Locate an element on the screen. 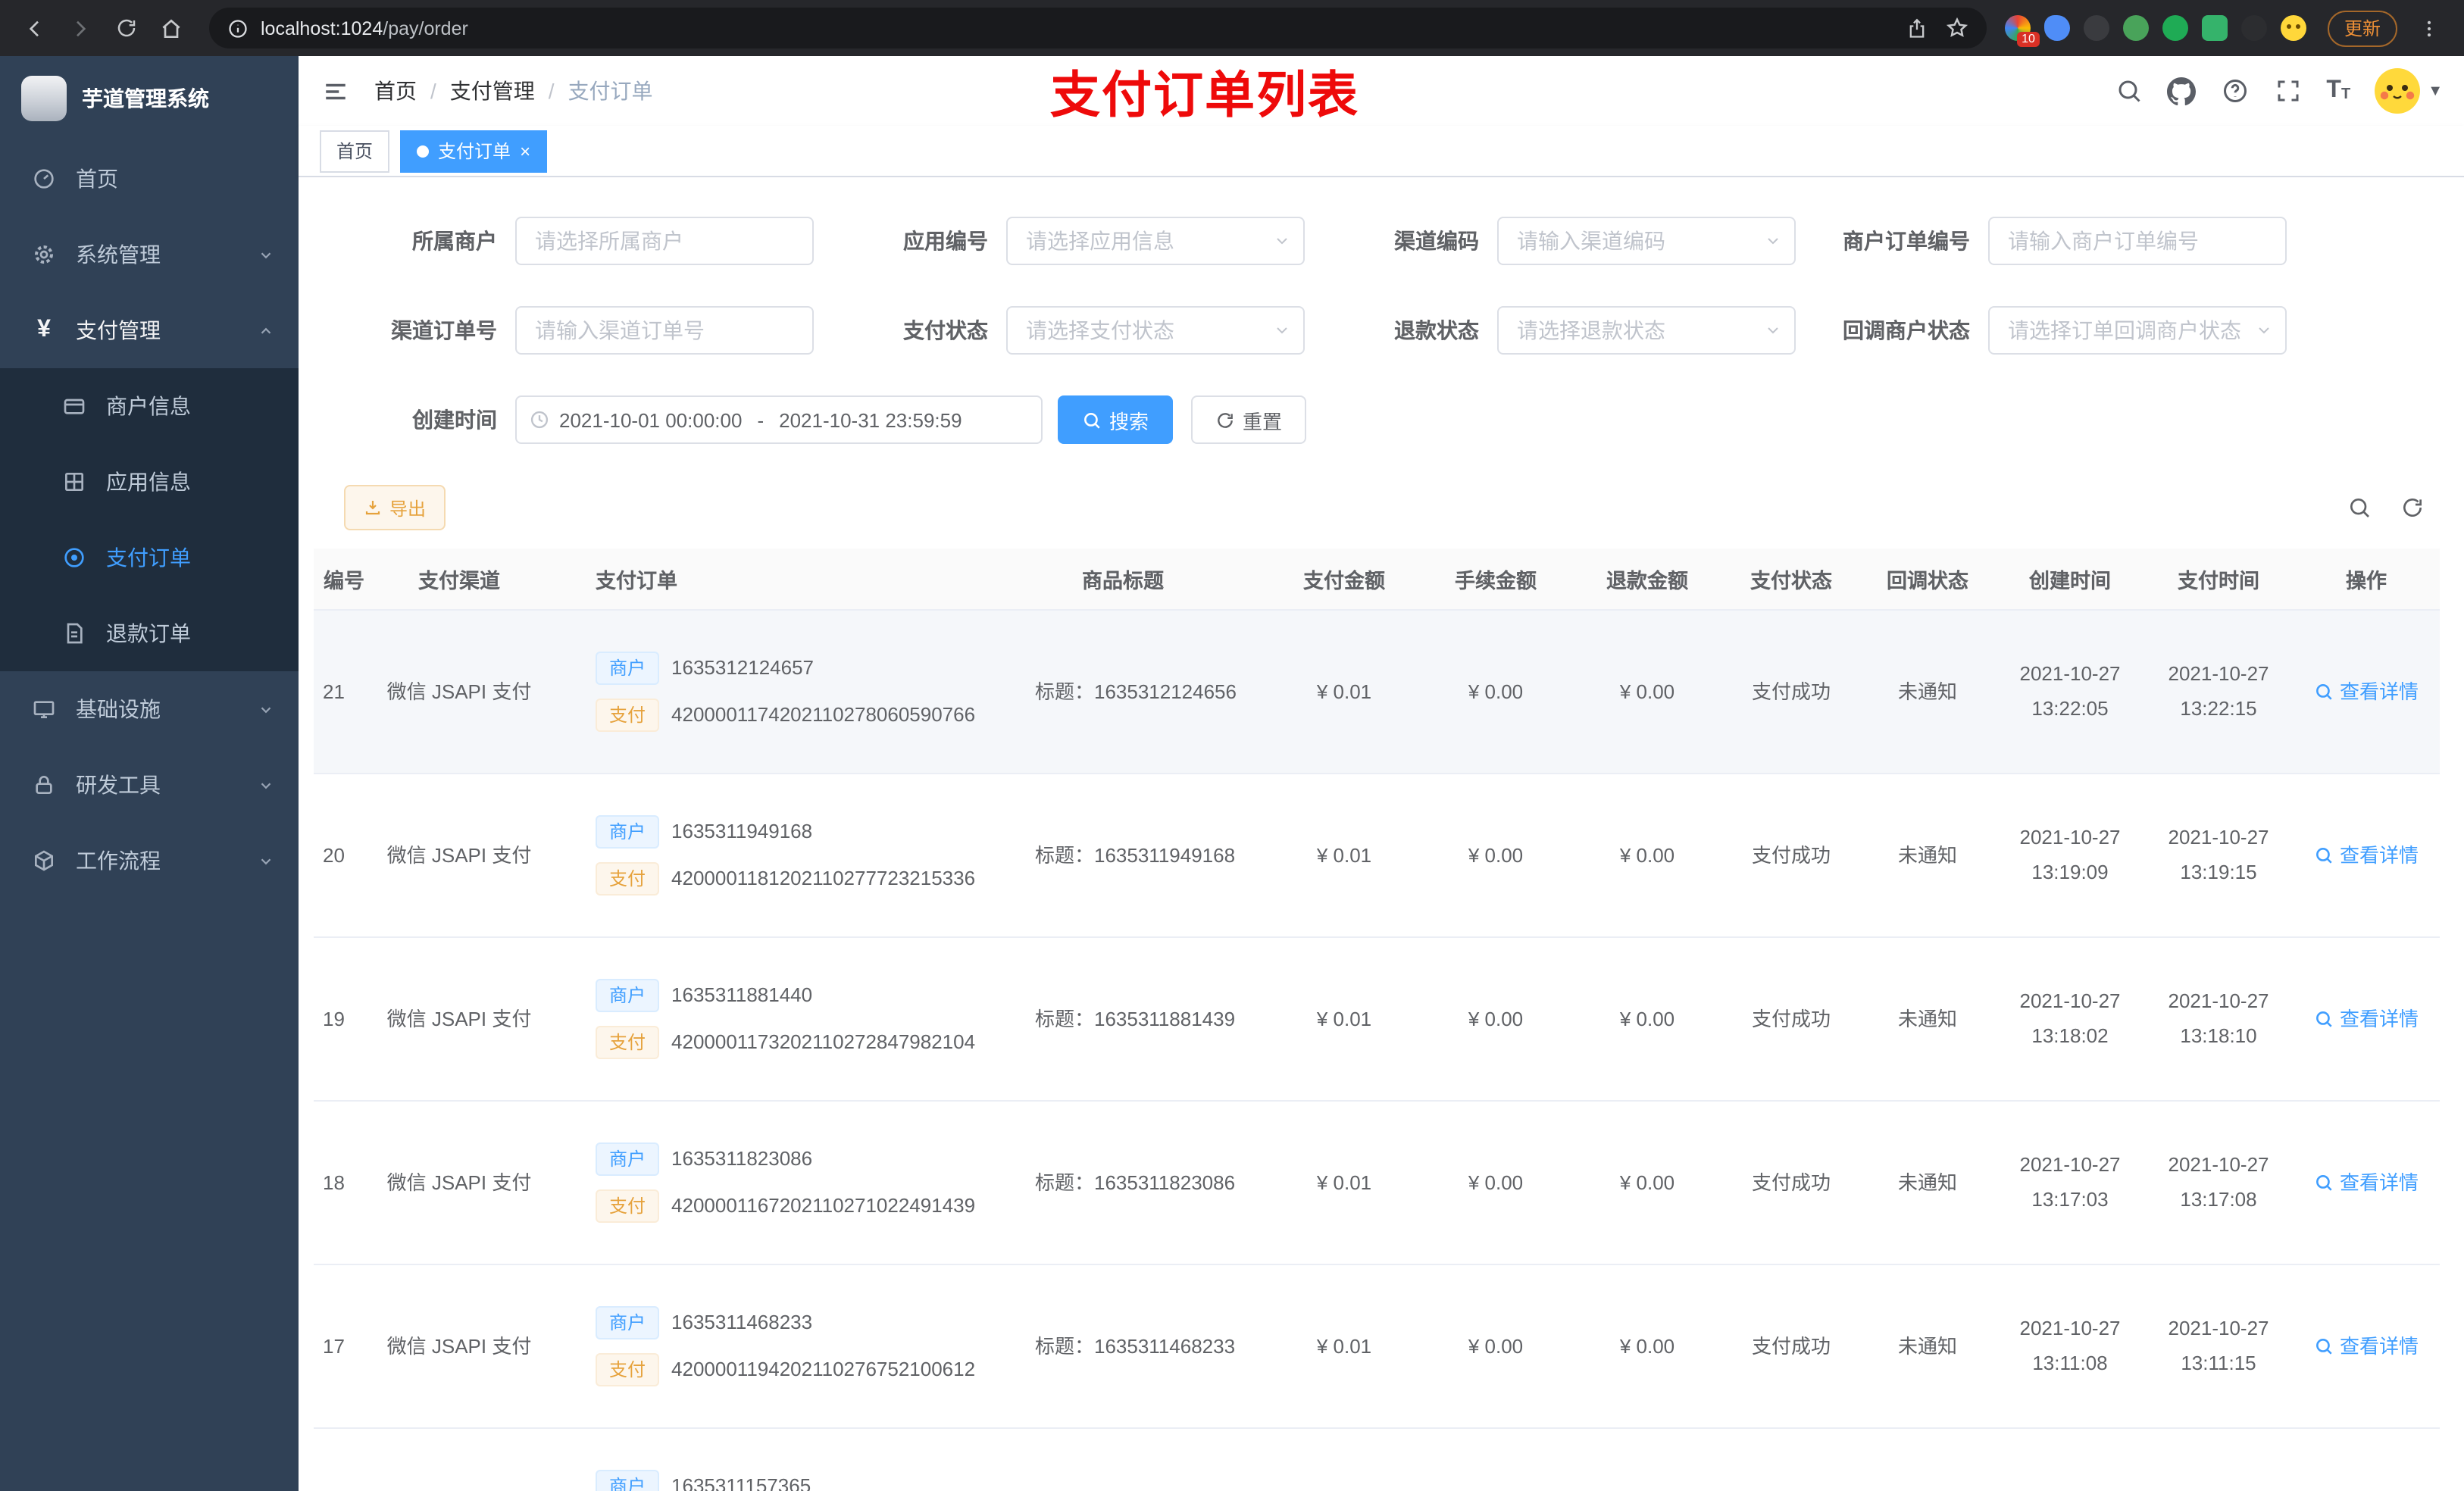 This screenshot has width=2464, height=1491. sidebar-item-infra: 基础设施 is located at coordinates (149, 709).